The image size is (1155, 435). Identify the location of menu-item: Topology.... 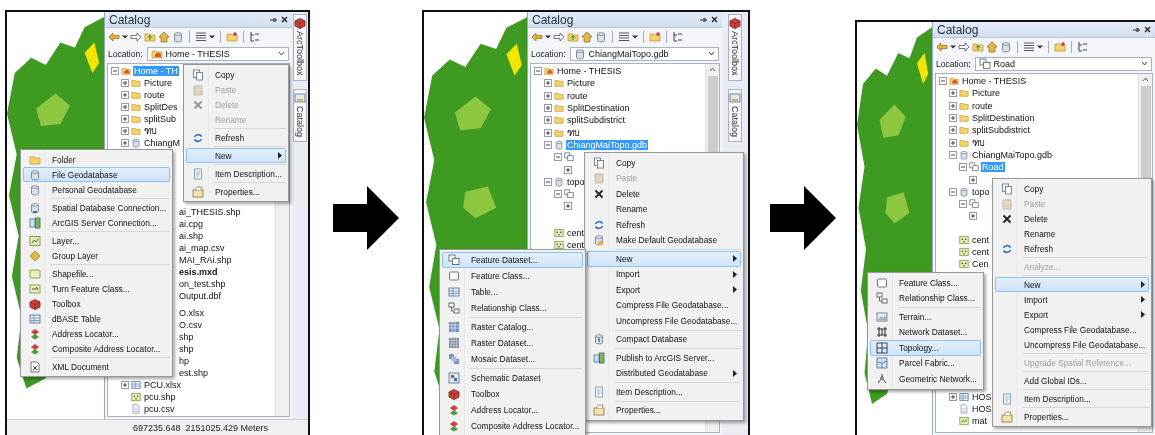
(925, 348).